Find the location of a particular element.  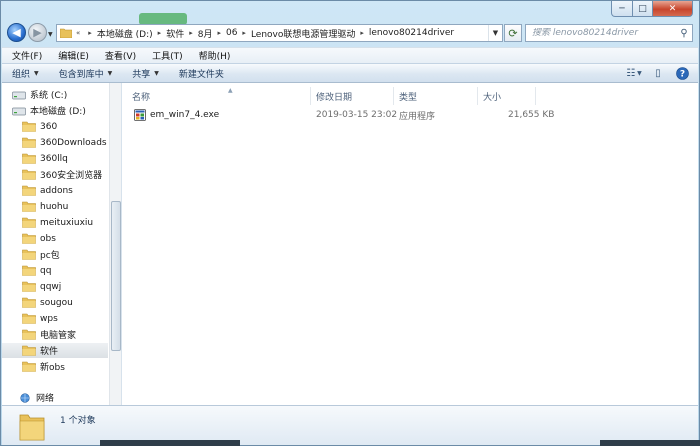

tree-item-folder: wps is located at coordinates (55, 318).